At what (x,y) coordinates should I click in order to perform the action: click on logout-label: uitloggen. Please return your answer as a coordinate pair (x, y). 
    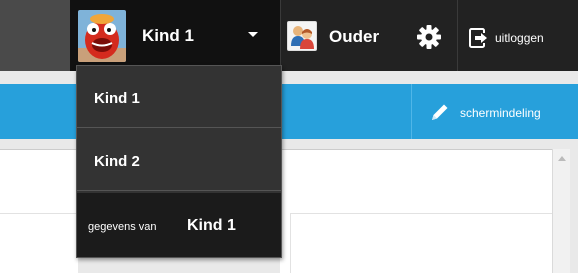
    Looking at the image, I should click on (519, 38).